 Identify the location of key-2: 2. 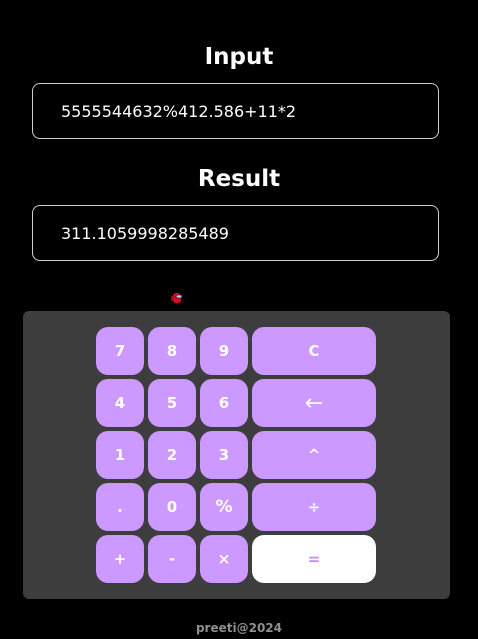
(172, 455).